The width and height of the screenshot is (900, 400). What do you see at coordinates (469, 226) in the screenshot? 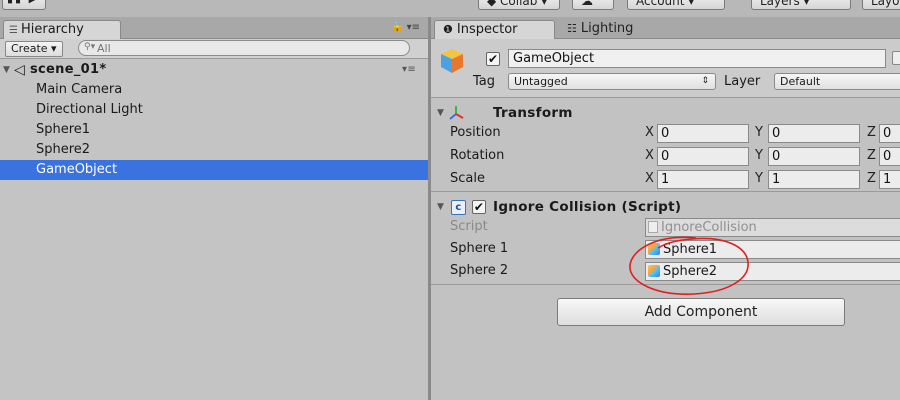
I see `script-label: Script` at bounding box center [469, 226].